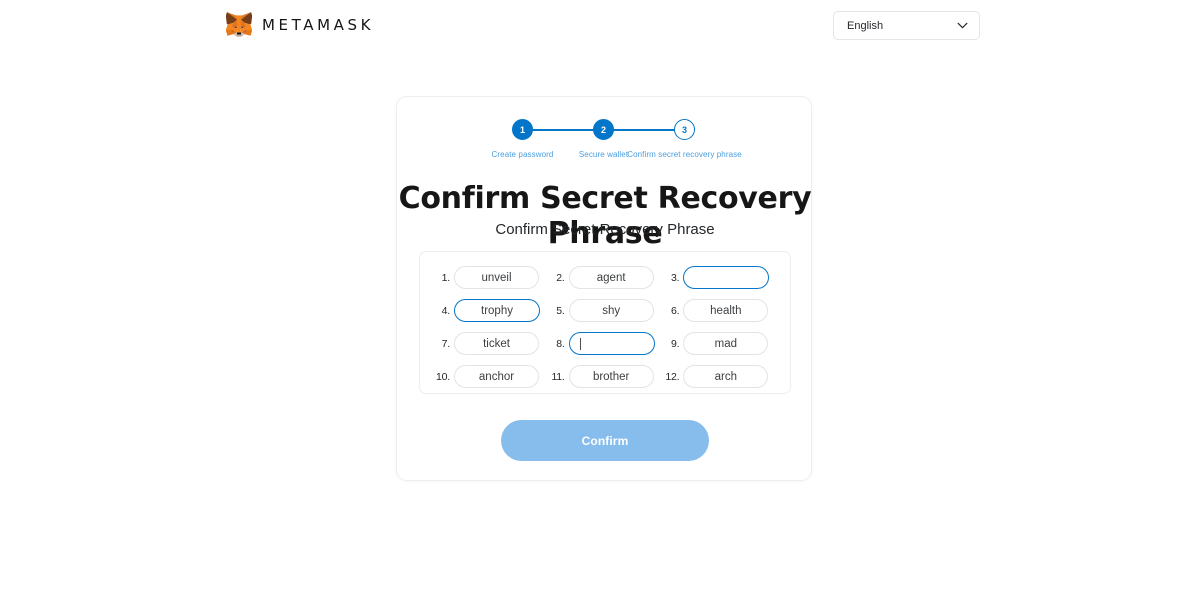  I want to click on seed-word-index-6: 6., so click(675, 310).